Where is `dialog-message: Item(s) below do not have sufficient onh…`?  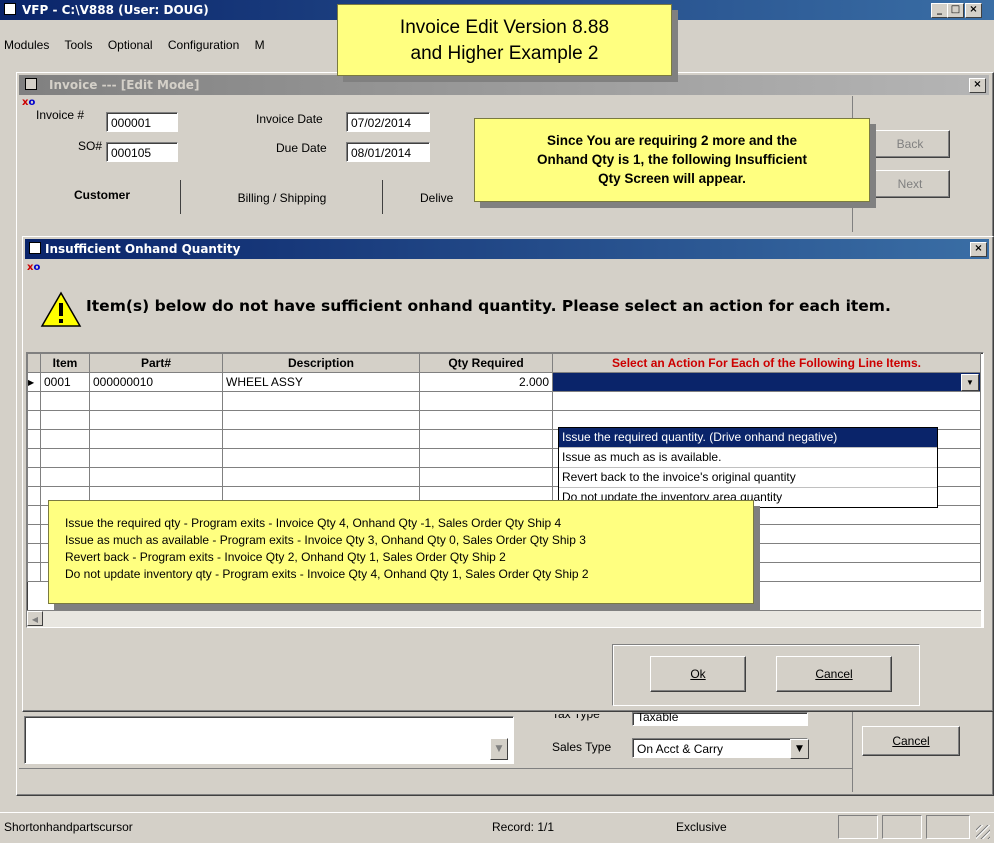 dialog-message: Item(s) below do not have sufficient onh… is located at coordinates (488, 306).